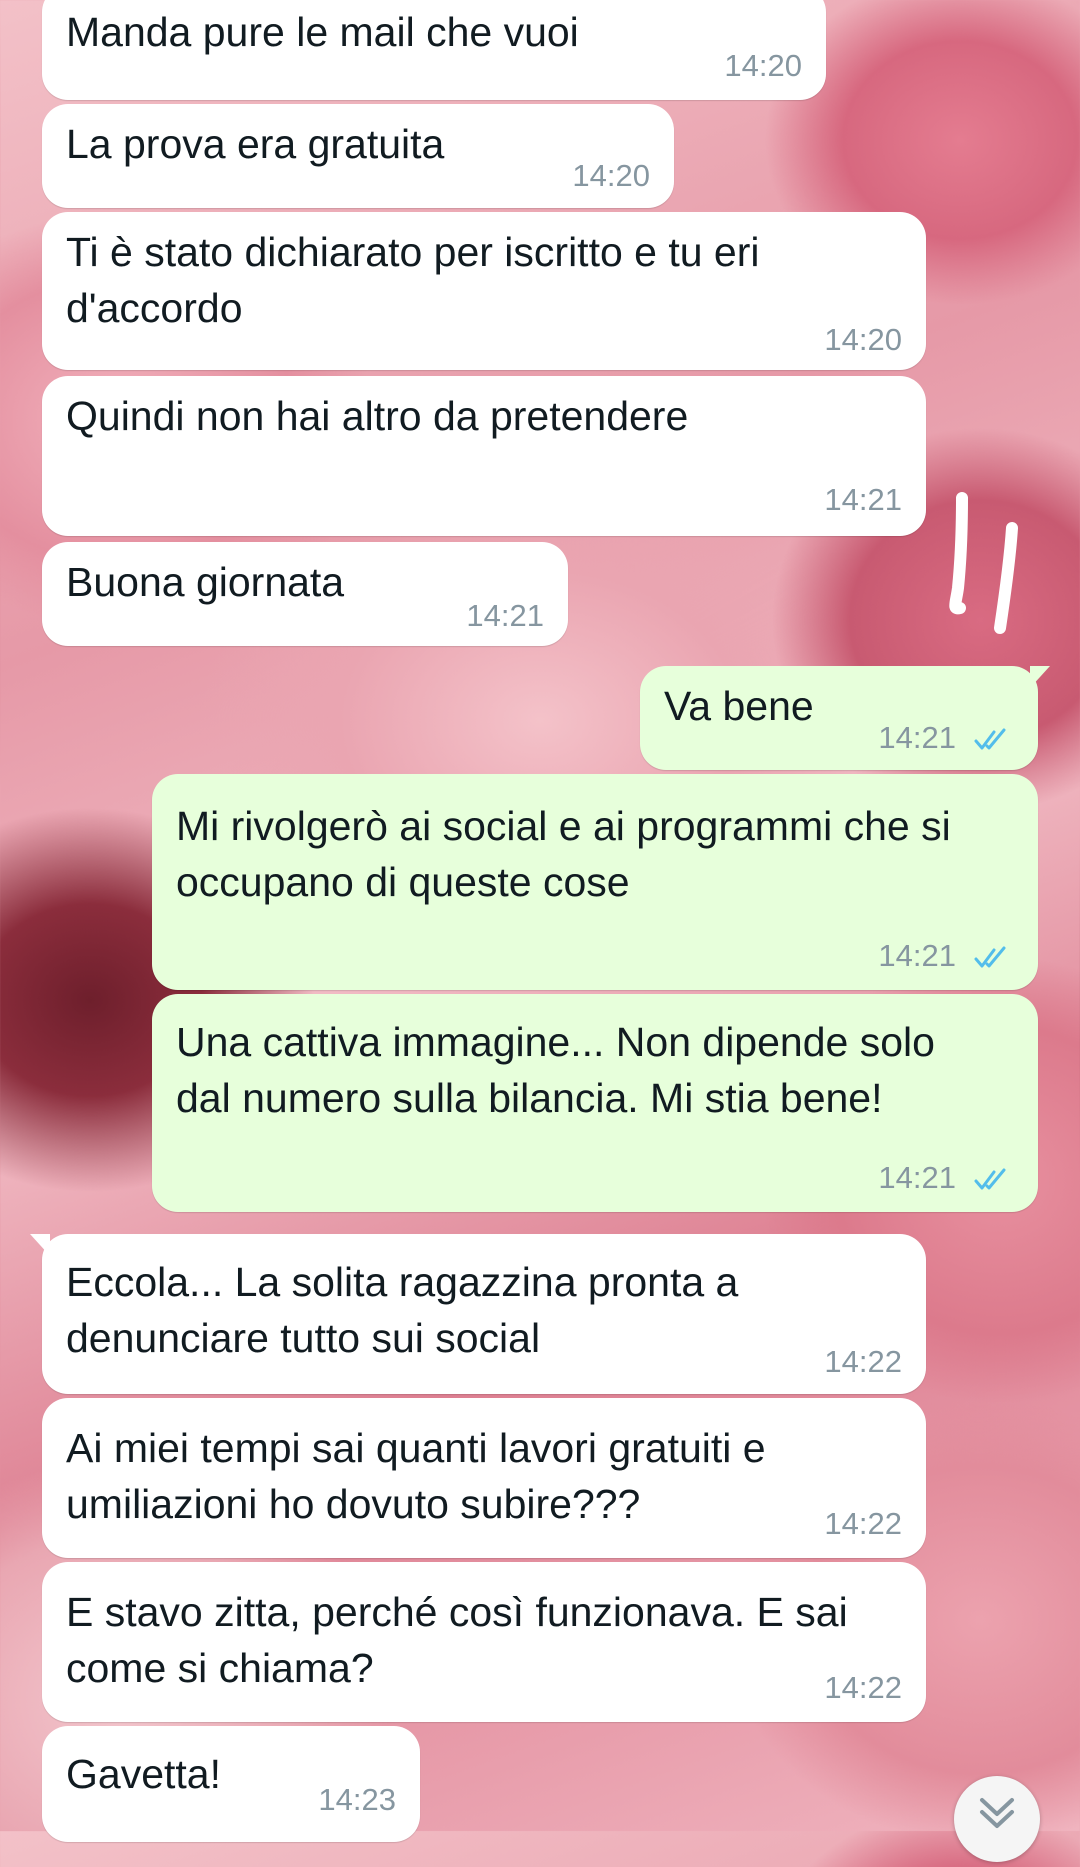 This screenshot has height=1867, width=1080. I want to click on message-incoming: Manda pure le mail che vuoi 14:20, so click(434, 50).